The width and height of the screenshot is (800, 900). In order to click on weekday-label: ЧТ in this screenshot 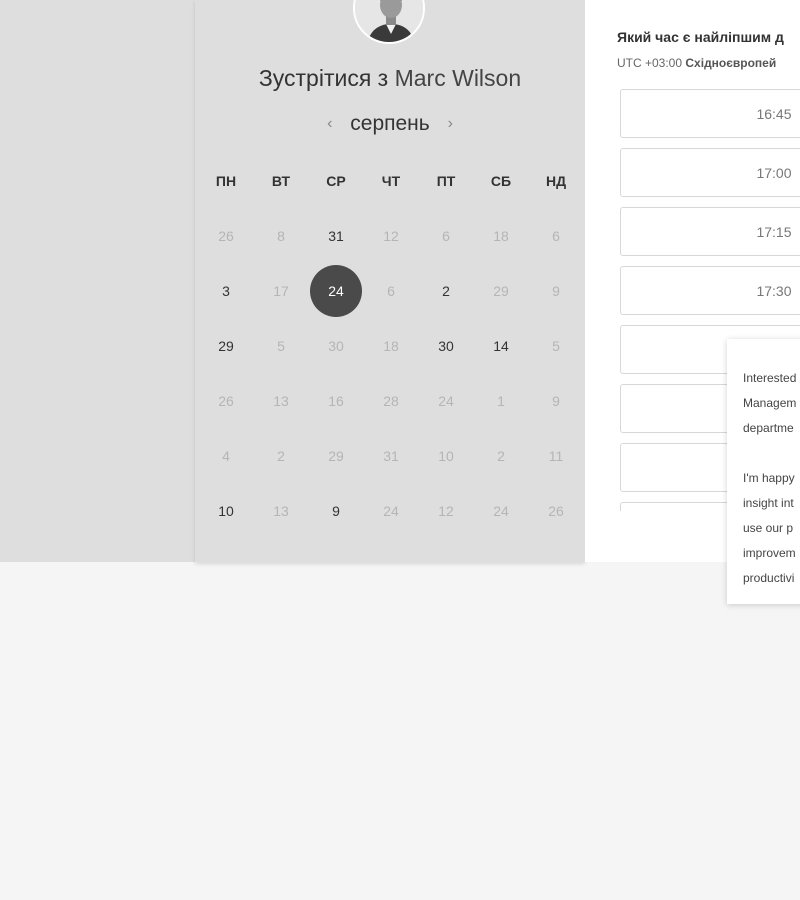, I will do `click(391, 181)`.